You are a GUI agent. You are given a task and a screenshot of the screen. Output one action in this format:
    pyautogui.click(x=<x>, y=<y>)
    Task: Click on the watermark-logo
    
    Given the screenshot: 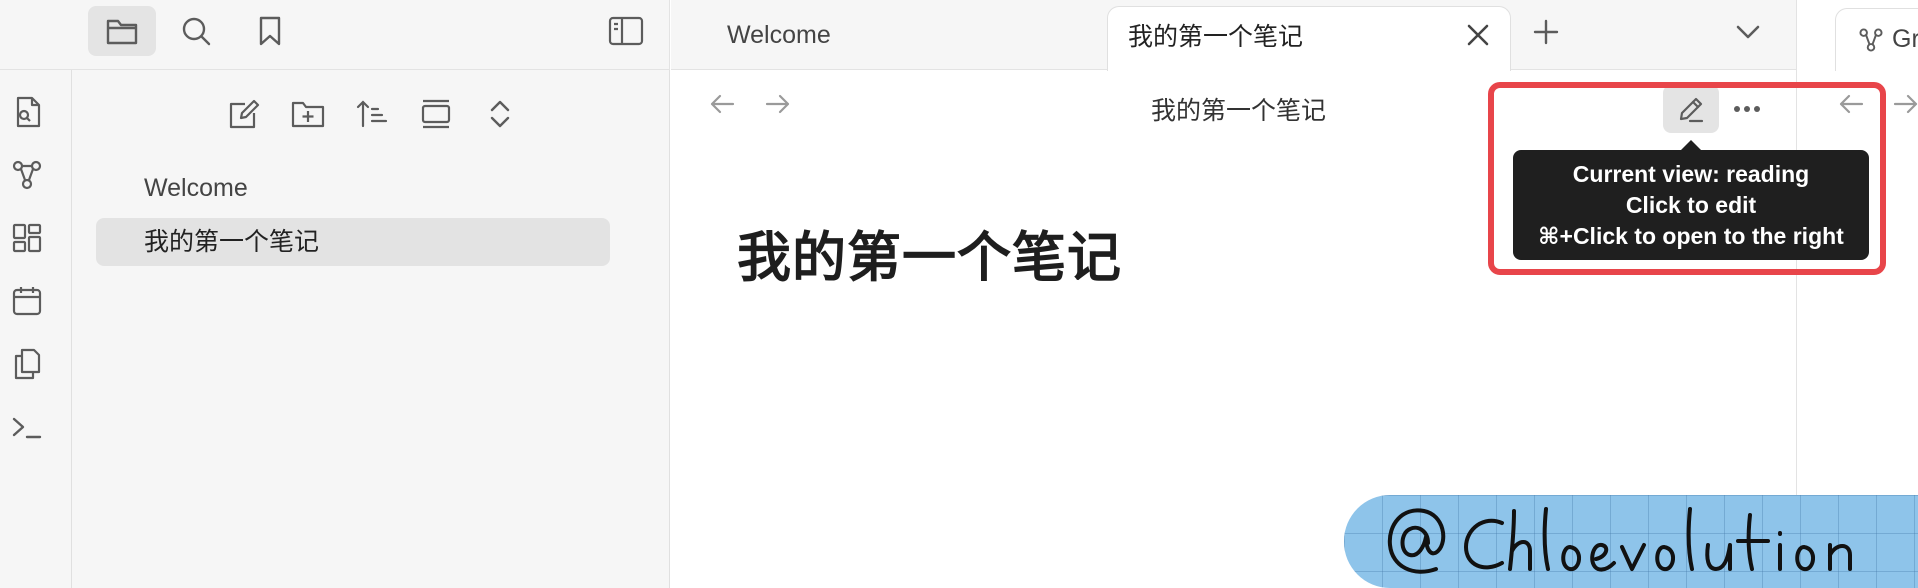 What is the action you would take?
    pyautogui.click(x=1631, y=541)
    